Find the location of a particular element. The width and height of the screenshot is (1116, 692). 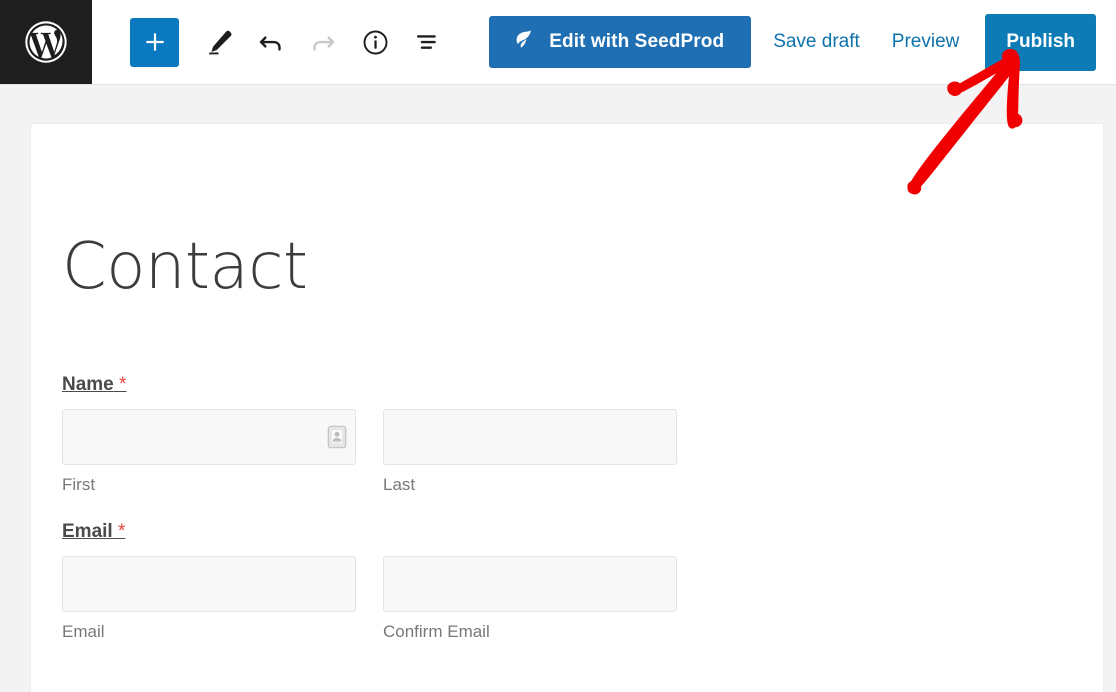

undo-button is located at coordinates (271, 42).